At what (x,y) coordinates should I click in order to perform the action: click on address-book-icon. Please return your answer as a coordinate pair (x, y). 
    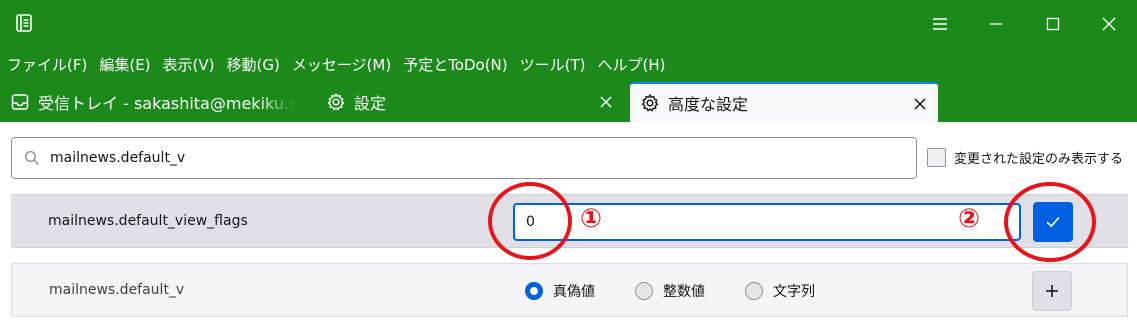
    Looking at the image, I should click on (24, 23).